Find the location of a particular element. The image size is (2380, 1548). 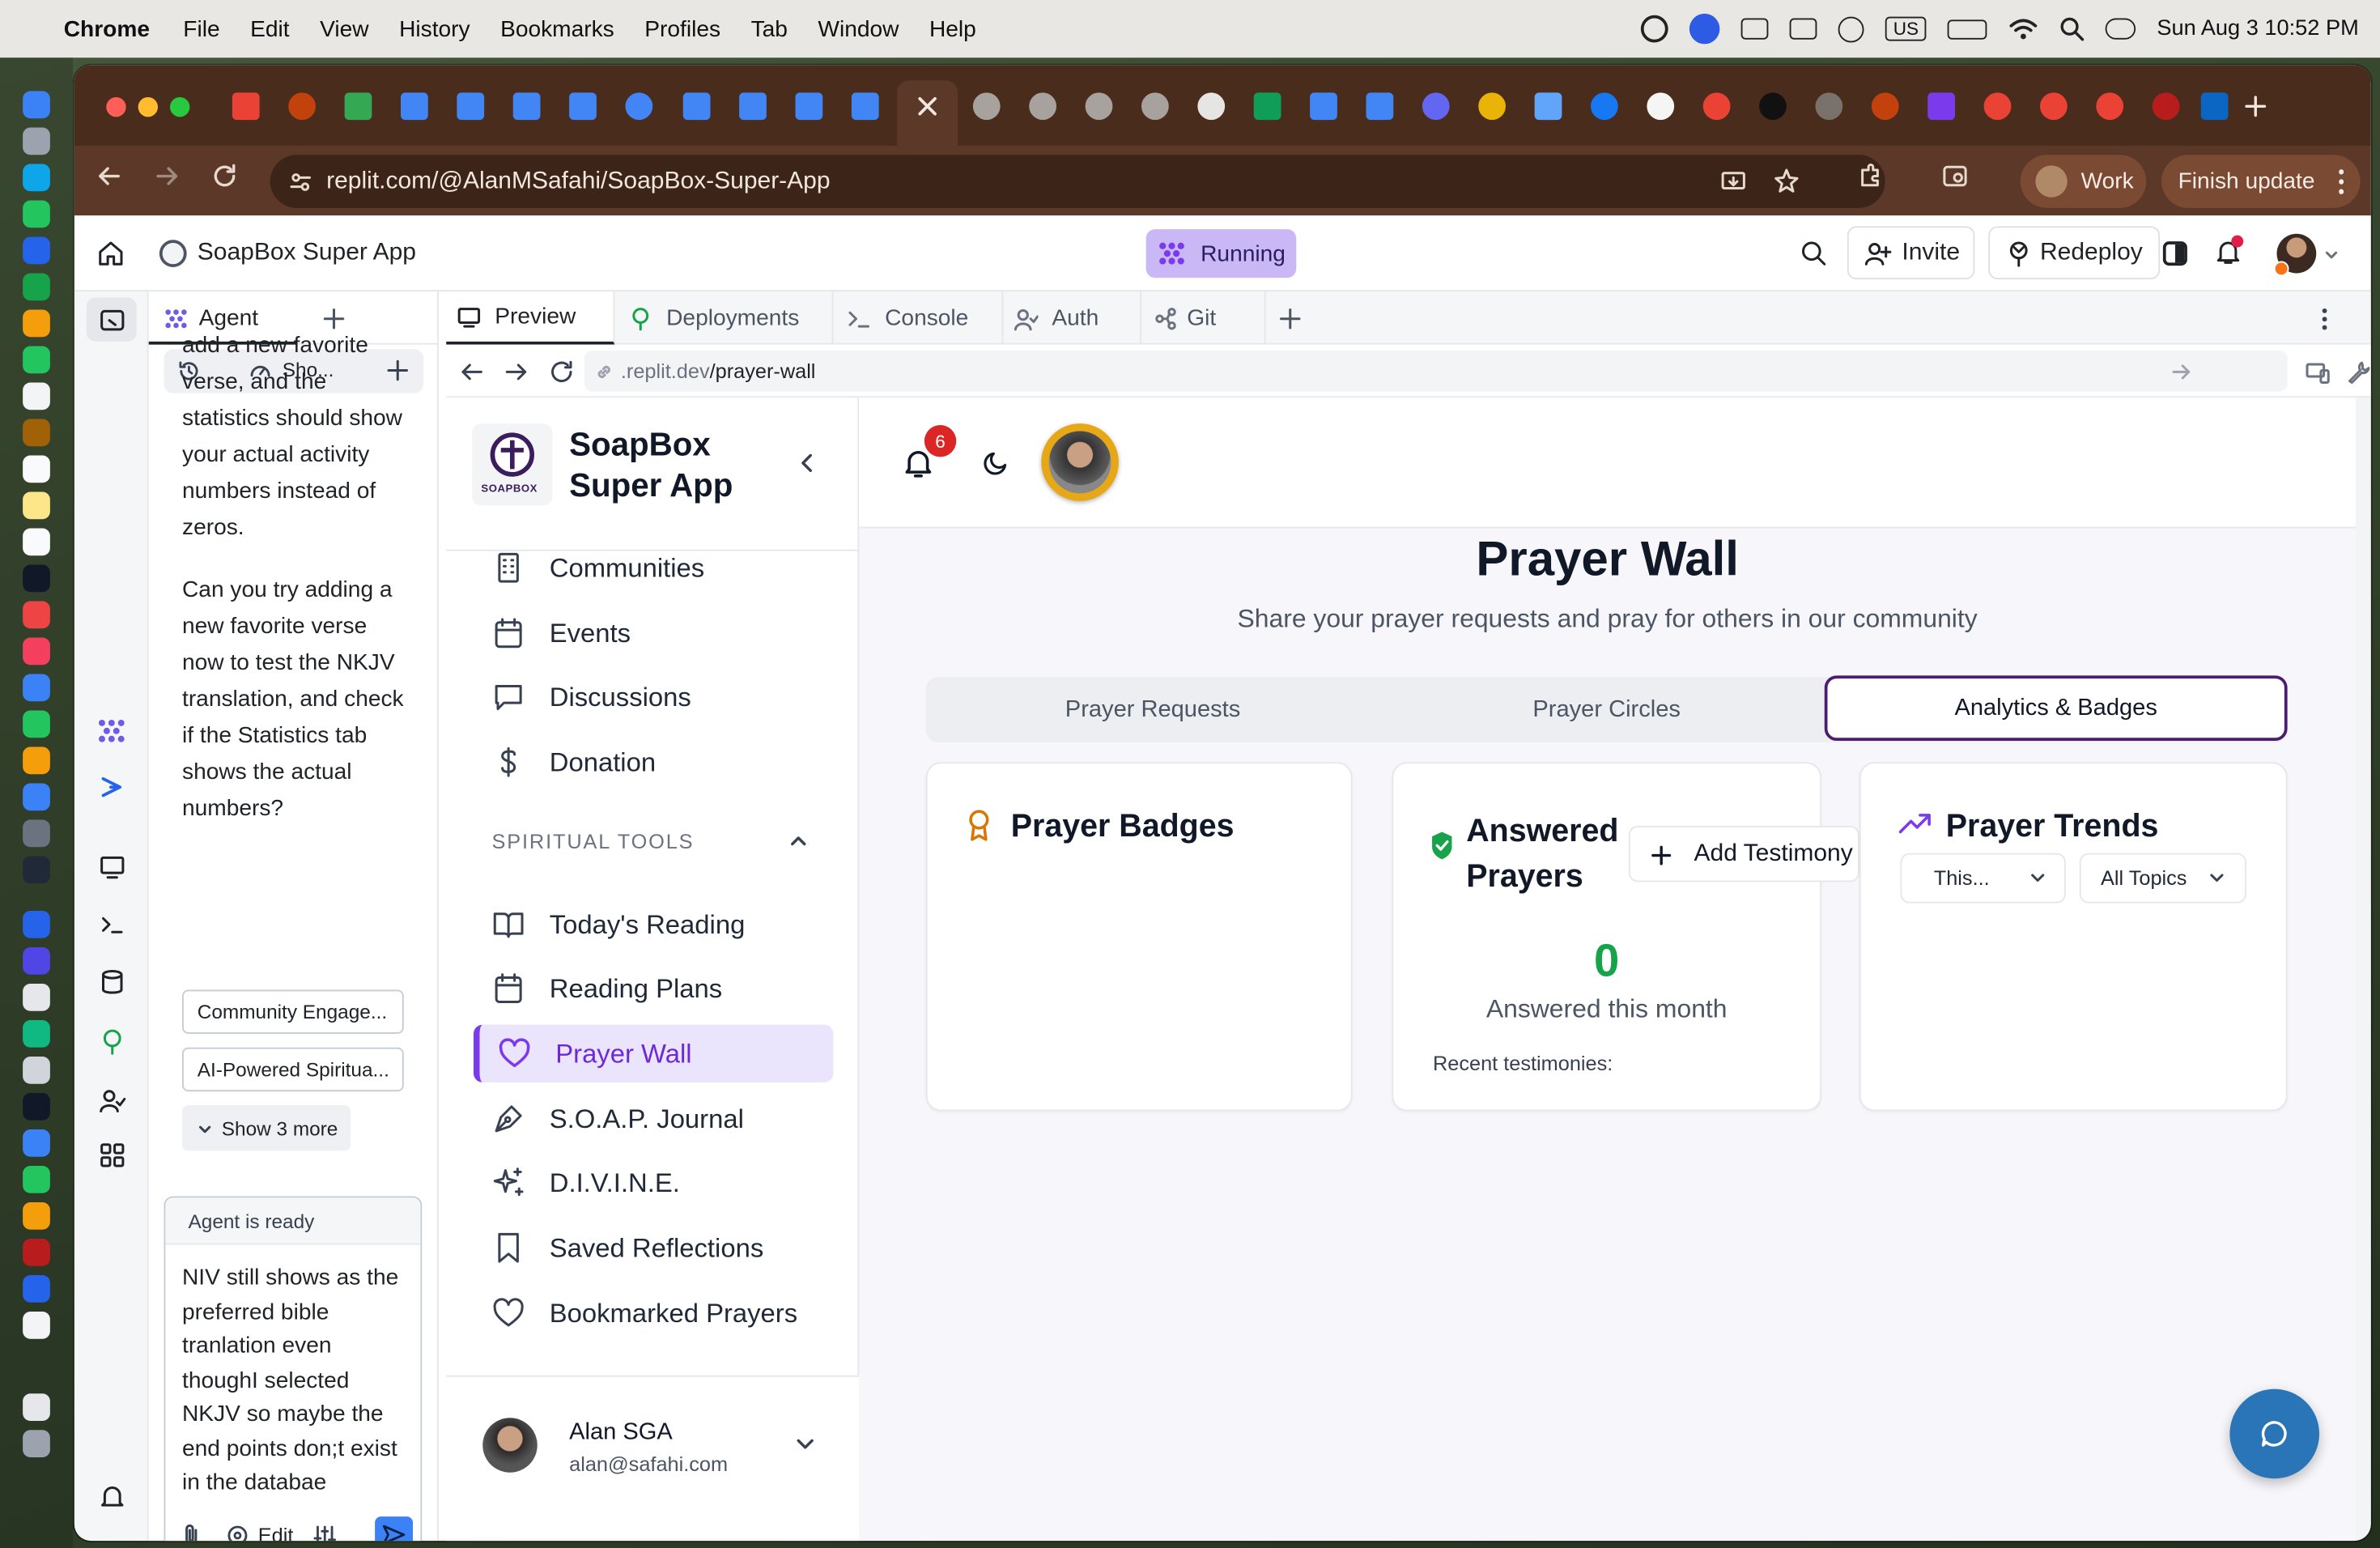

collapse-sidebar-icon is located at coordinates (807, 463).